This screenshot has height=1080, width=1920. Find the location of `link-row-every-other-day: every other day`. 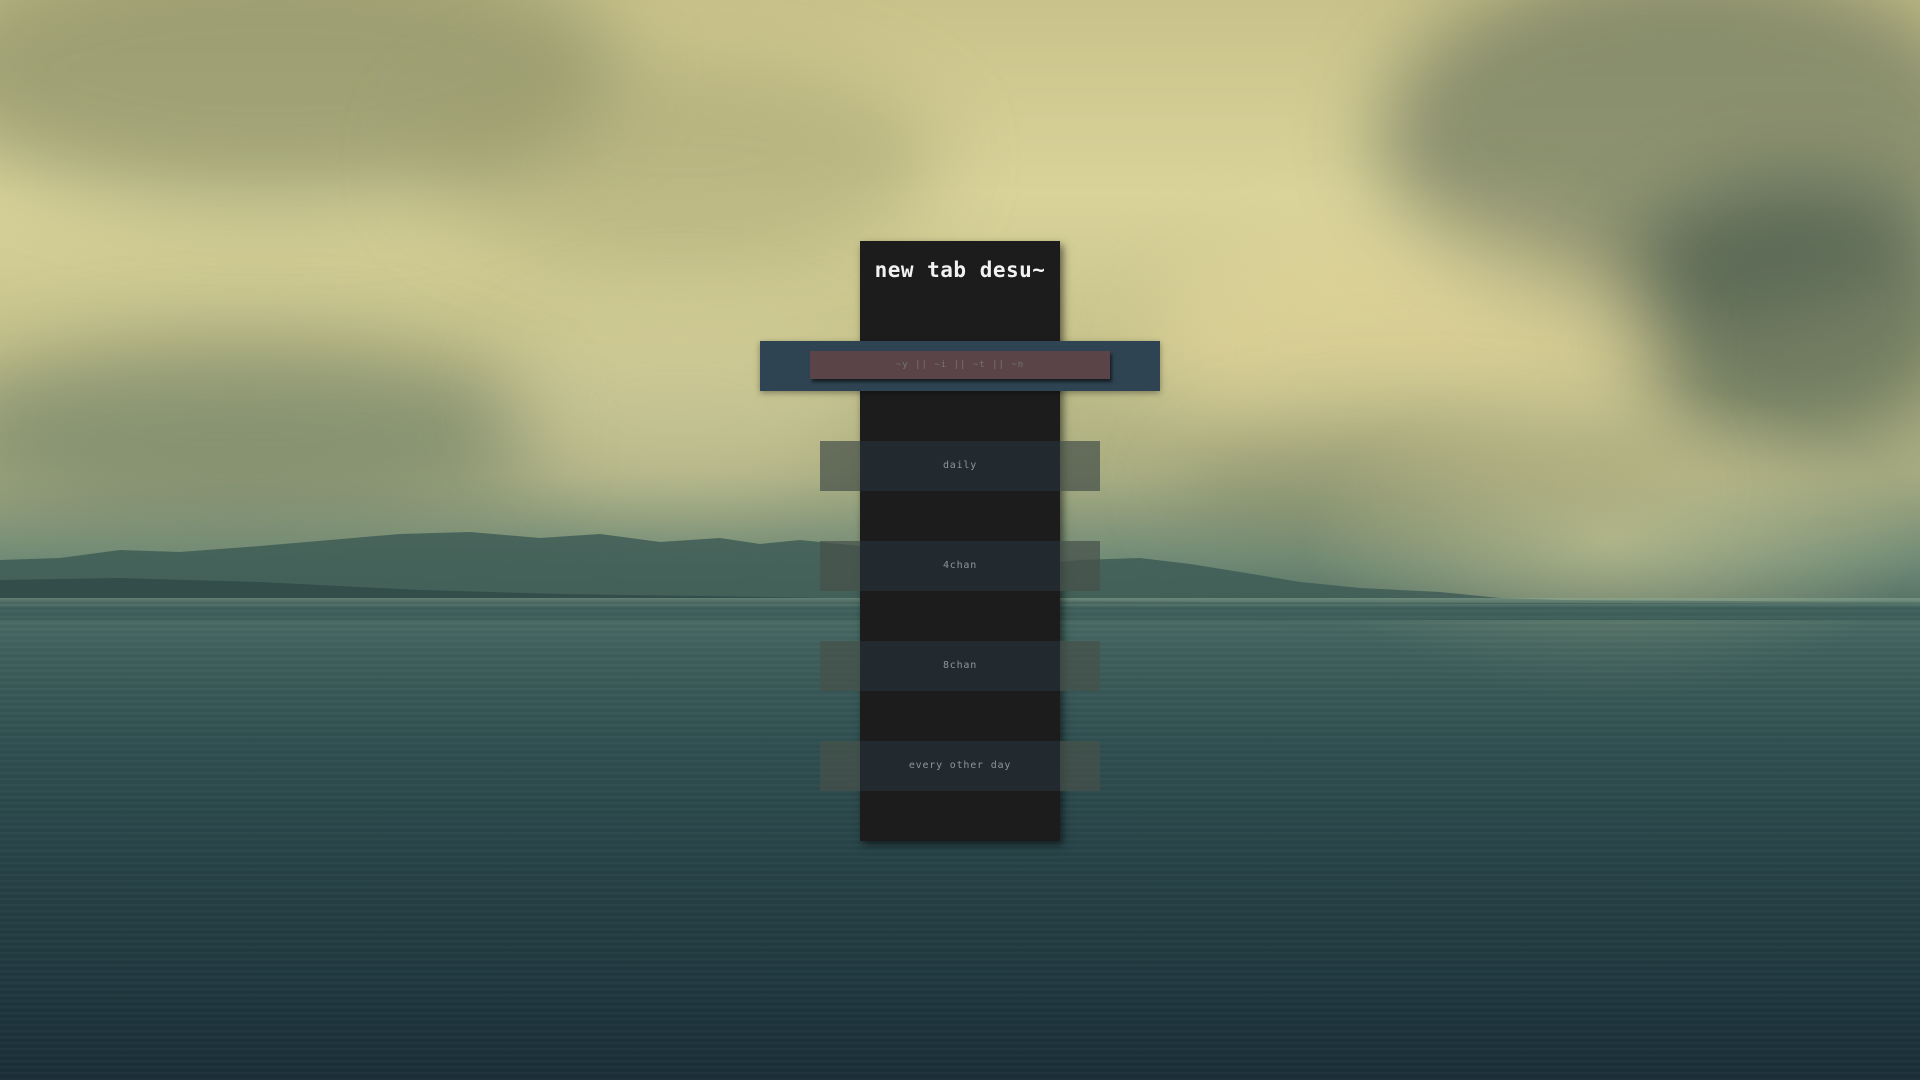

link-row-every-other-day: every other day is located at coordinates (960, 766).